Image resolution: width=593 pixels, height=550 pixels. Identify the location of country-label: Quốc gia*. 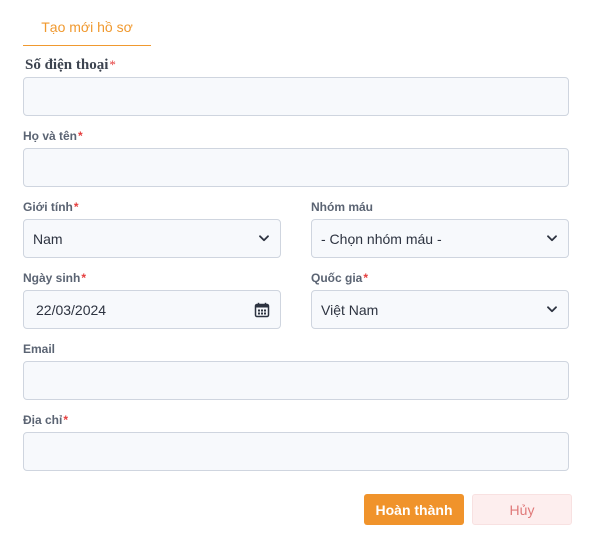
(340, 278).